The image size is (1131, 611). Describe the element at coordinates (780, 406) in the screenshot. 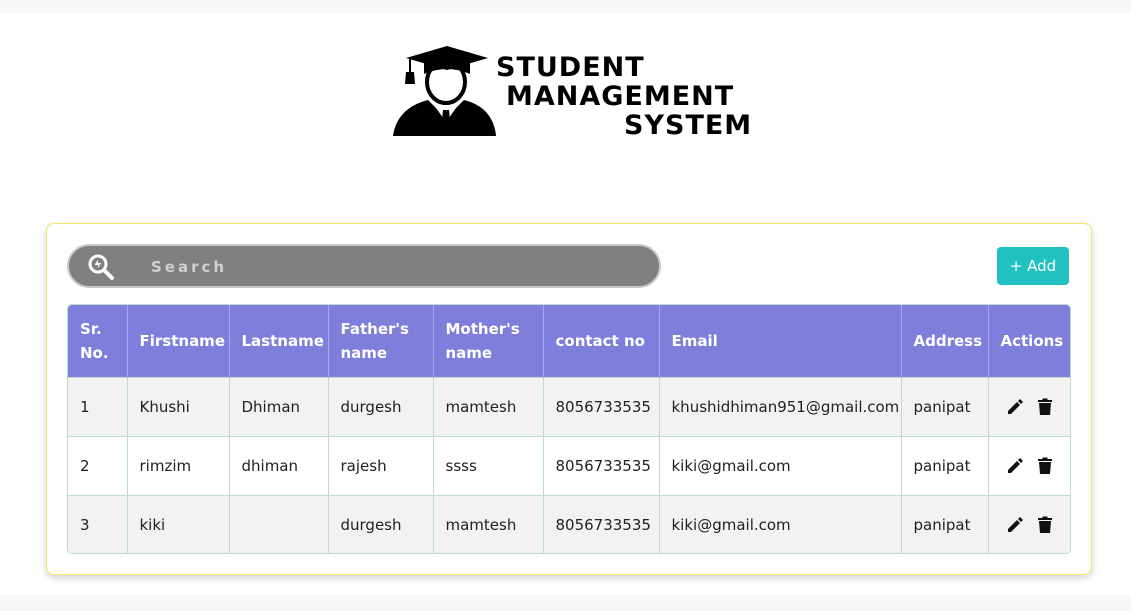

I see `cell-email: khushidhiman951@gmail.com` at that location.